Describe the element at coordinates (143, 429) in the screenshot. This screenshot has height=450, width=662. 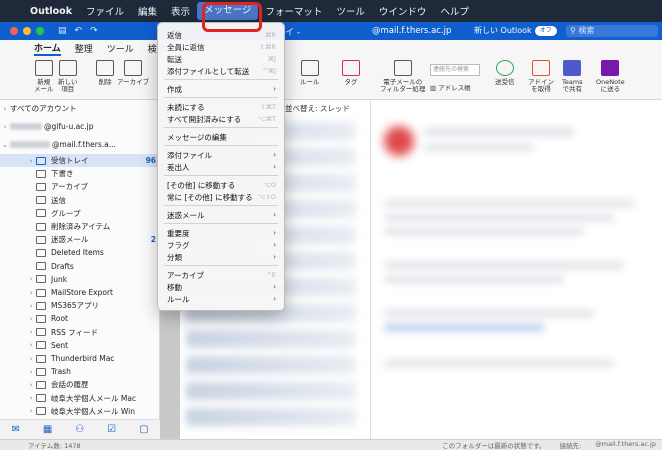
I see `notes-icon: ▢` at that location.